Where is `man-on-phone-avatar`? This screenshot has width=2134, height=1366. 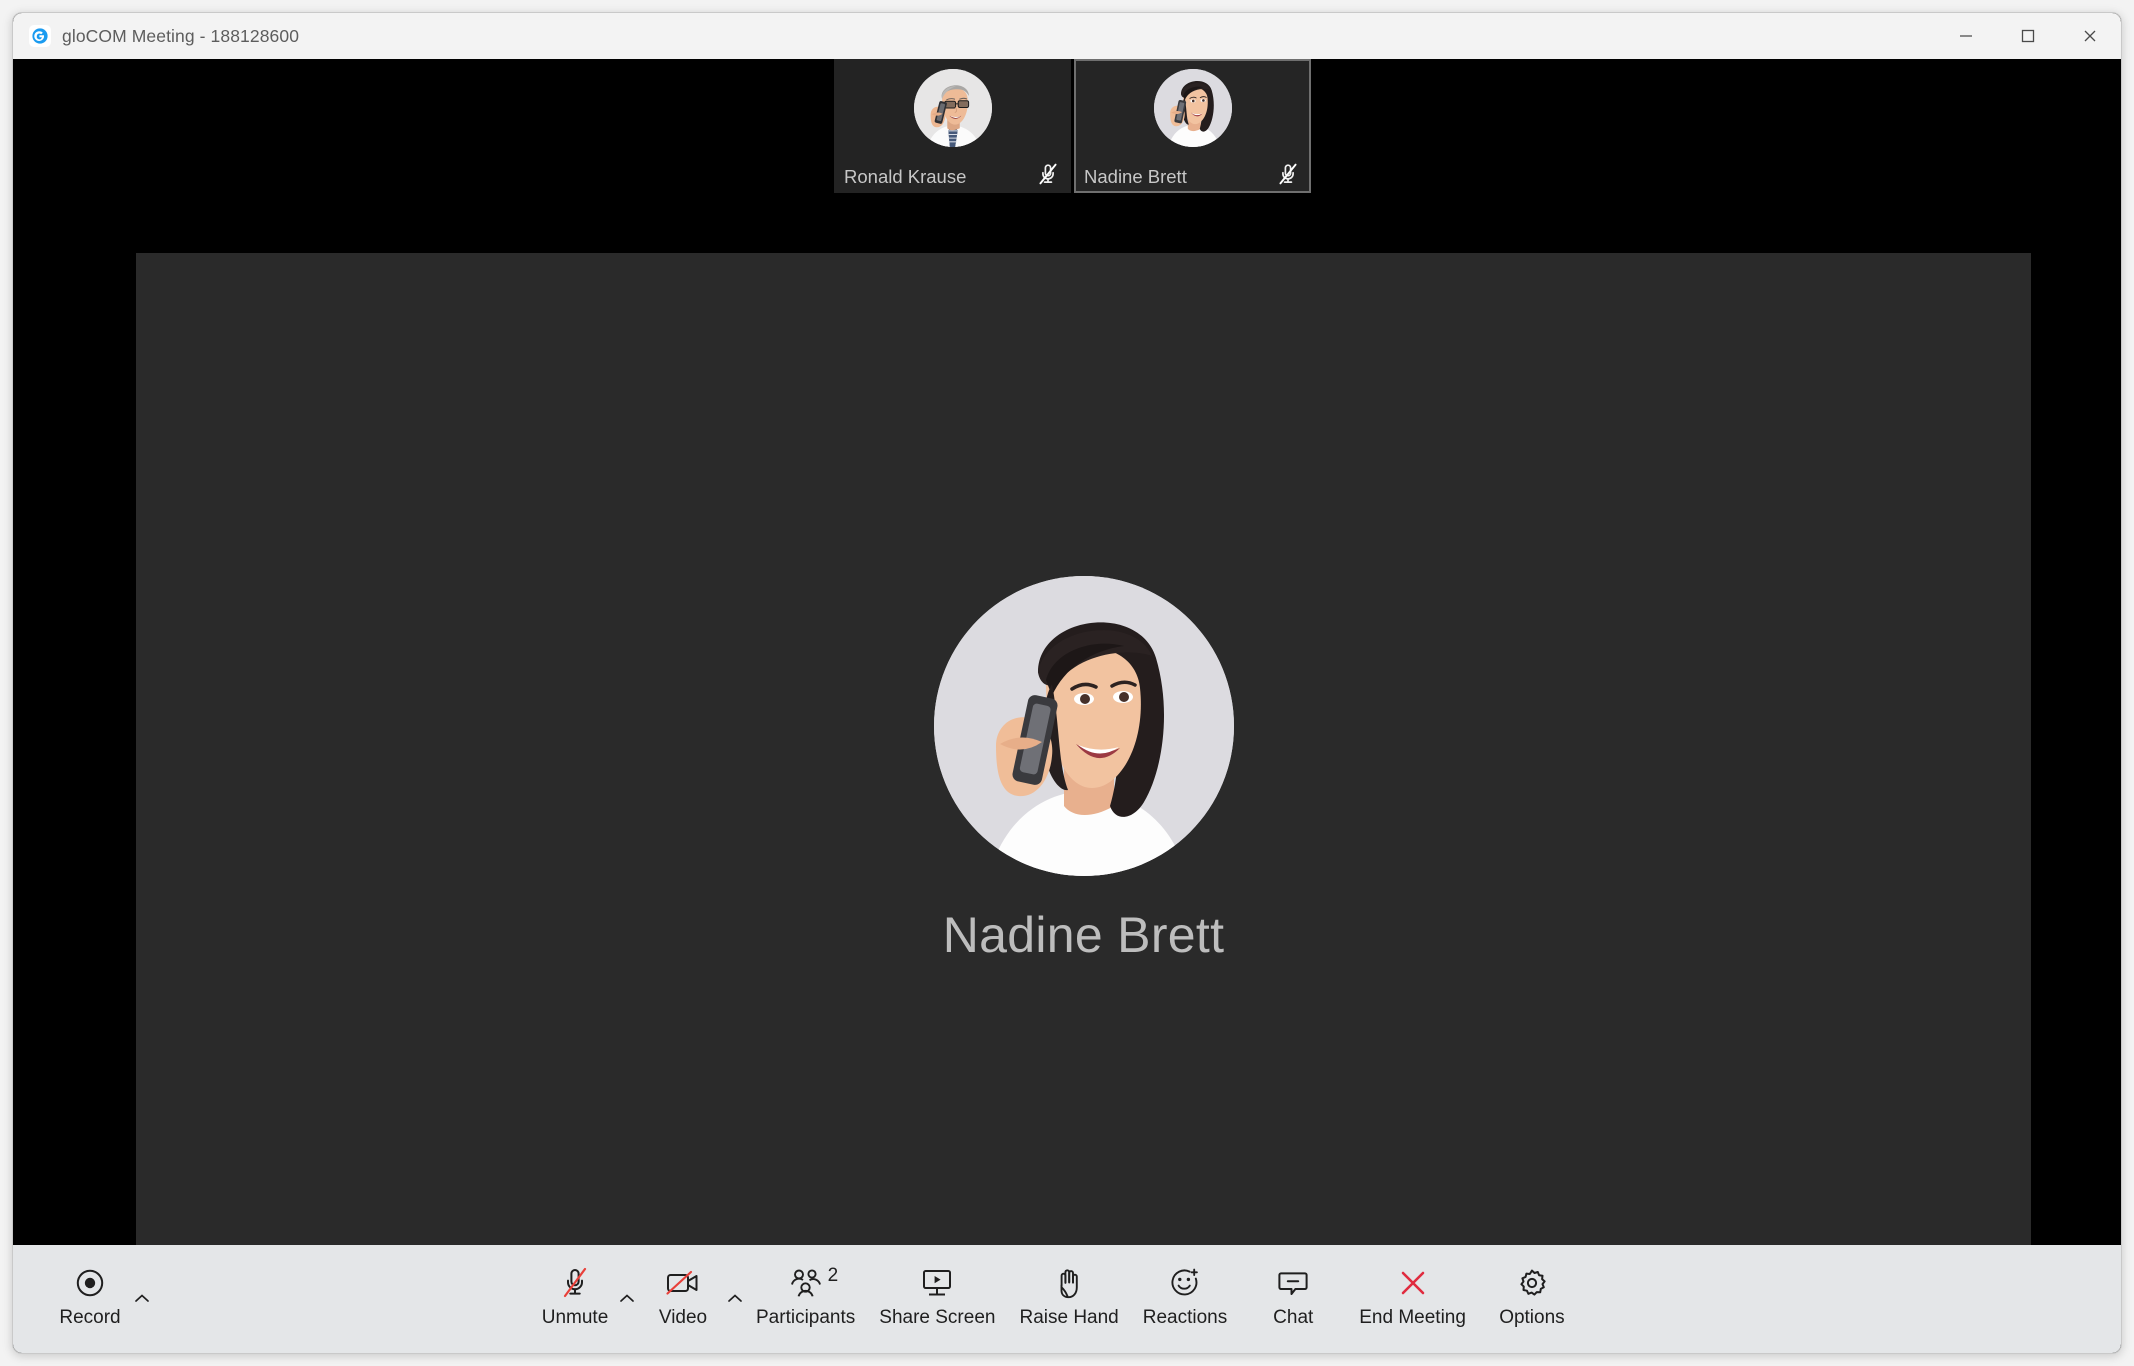
man-on-phone-avatar is located at coordinates (952, 108).